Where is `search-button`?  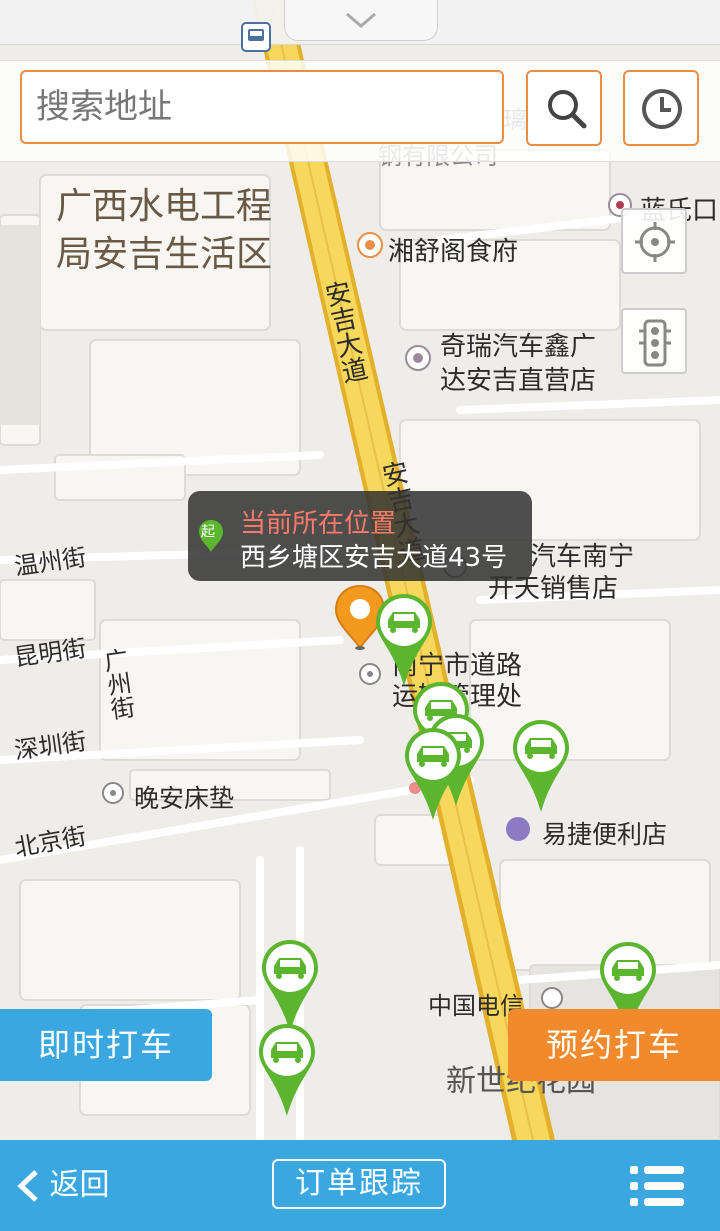
search-button is located at coordinates (564, 108).